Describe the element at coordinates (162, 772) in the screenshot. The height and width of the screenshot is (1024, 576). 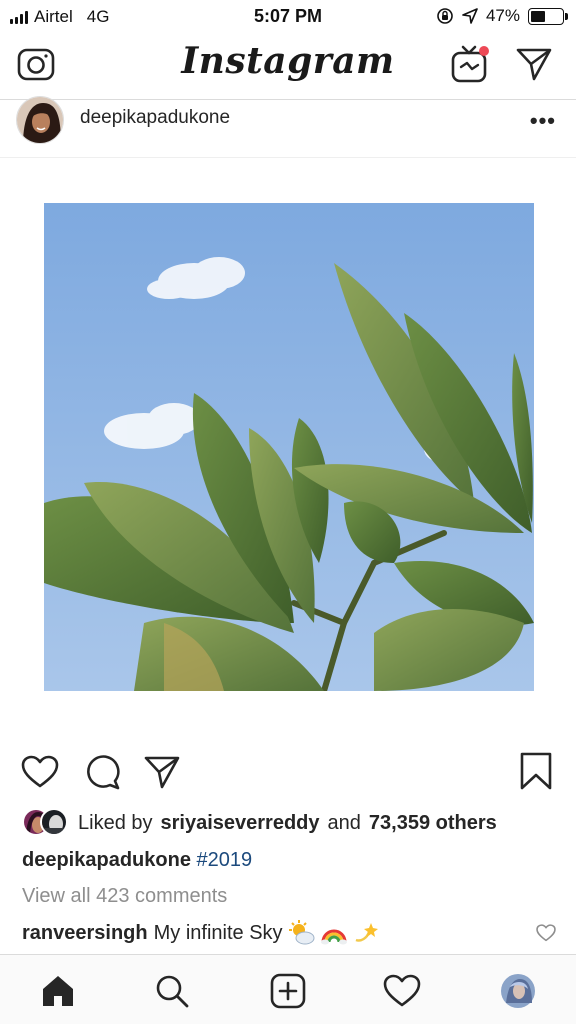
I see `share-icon` at that location.